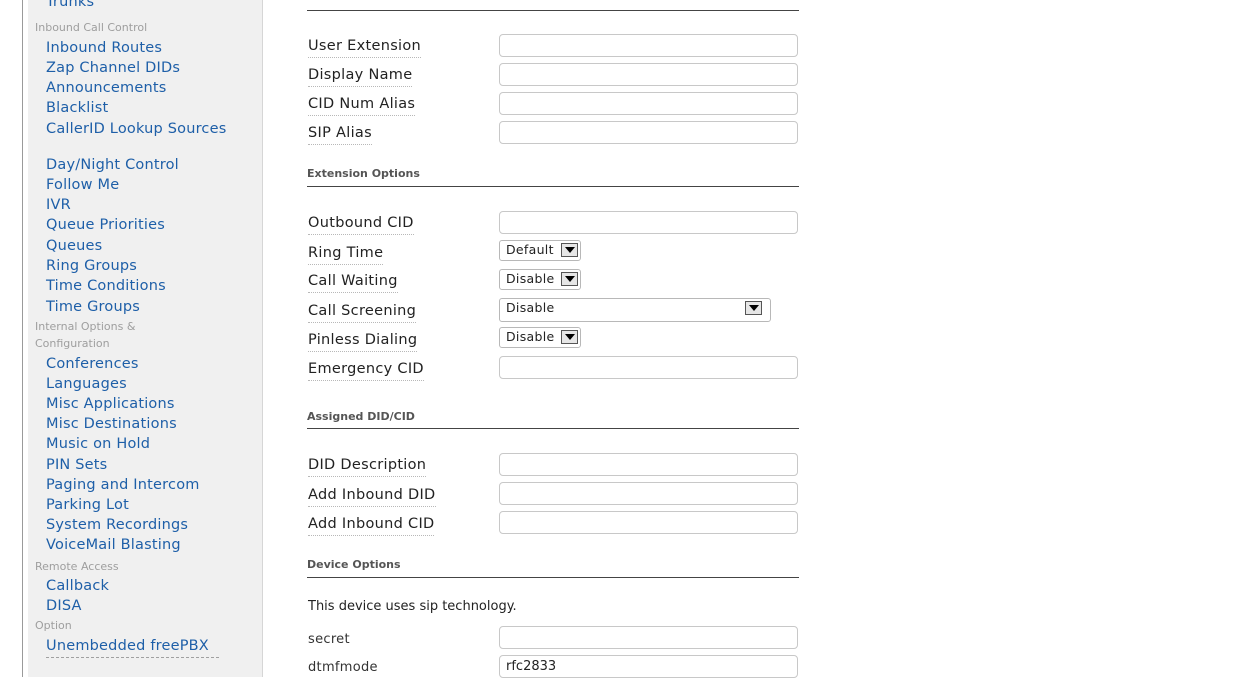 The height and width of the screenshot is (678, 1245). Describe the element at coordinates (362, 106) in the screenshot. I see `cid-num-alias-label: CID Num Alias` at that location.